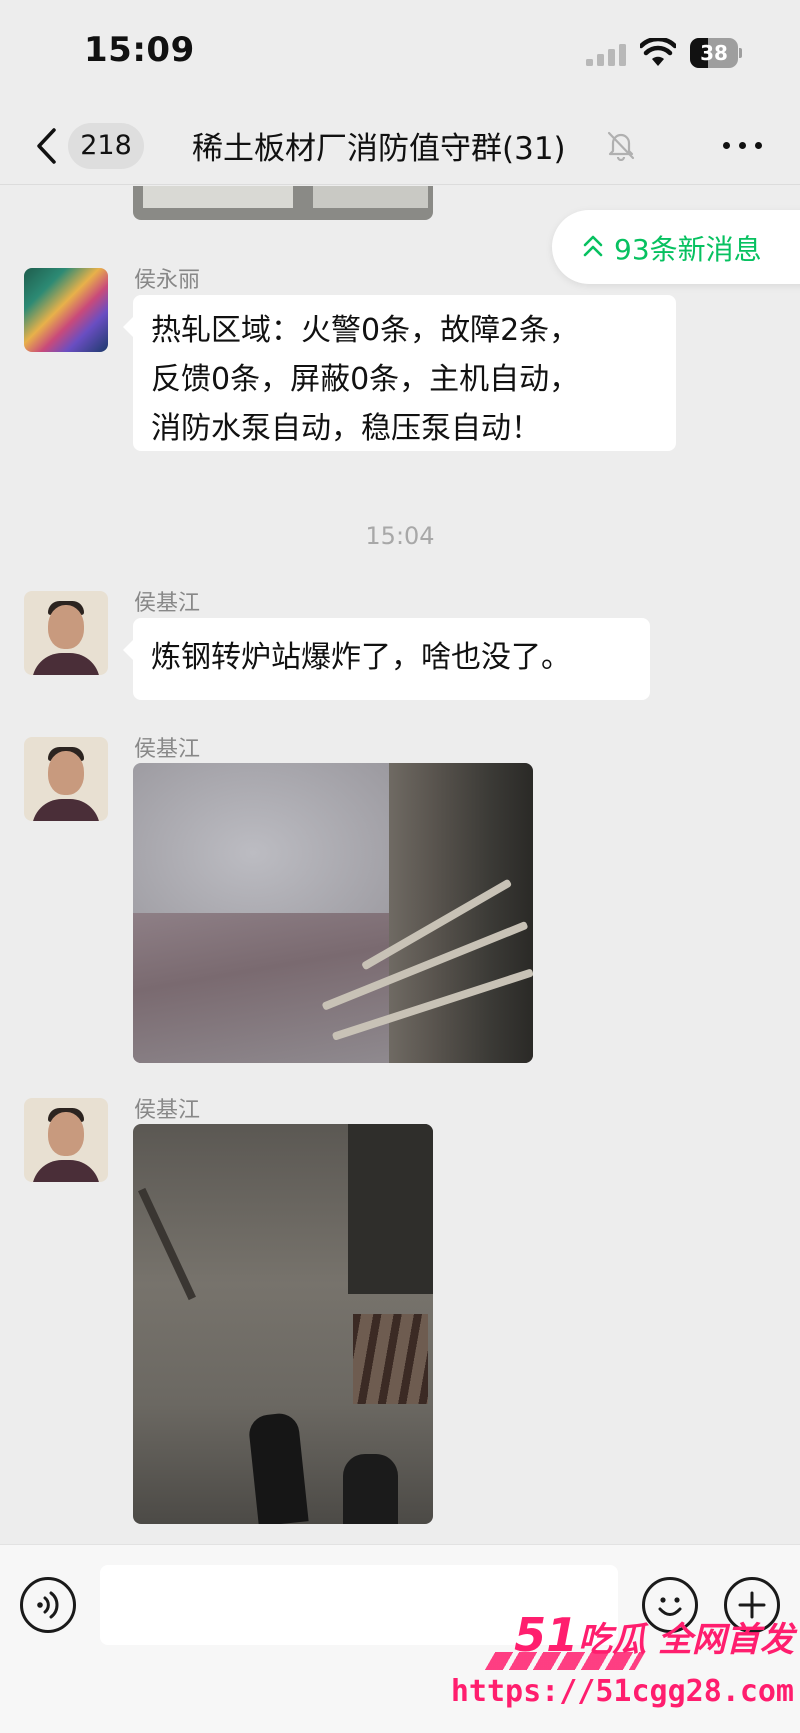  Describe the element at coordinates (167, 280) in the screenshot. I see `sender-name: 侯永丽` at that location.